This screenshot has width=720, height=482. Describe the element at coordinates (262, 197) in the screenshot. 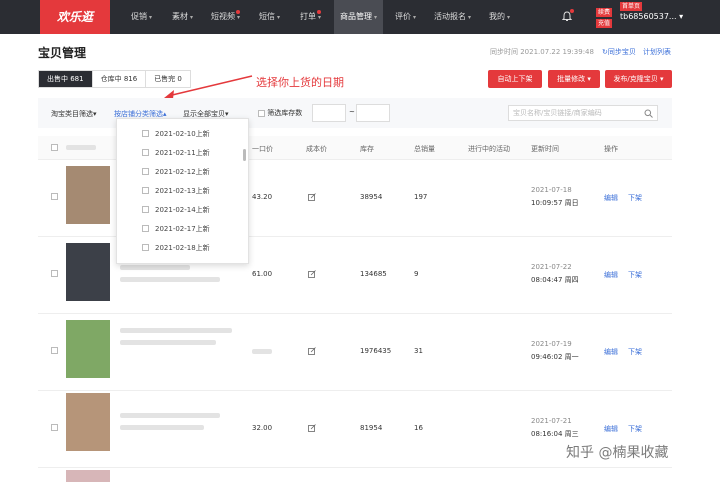

I see `price-value: 43.20` at that location.